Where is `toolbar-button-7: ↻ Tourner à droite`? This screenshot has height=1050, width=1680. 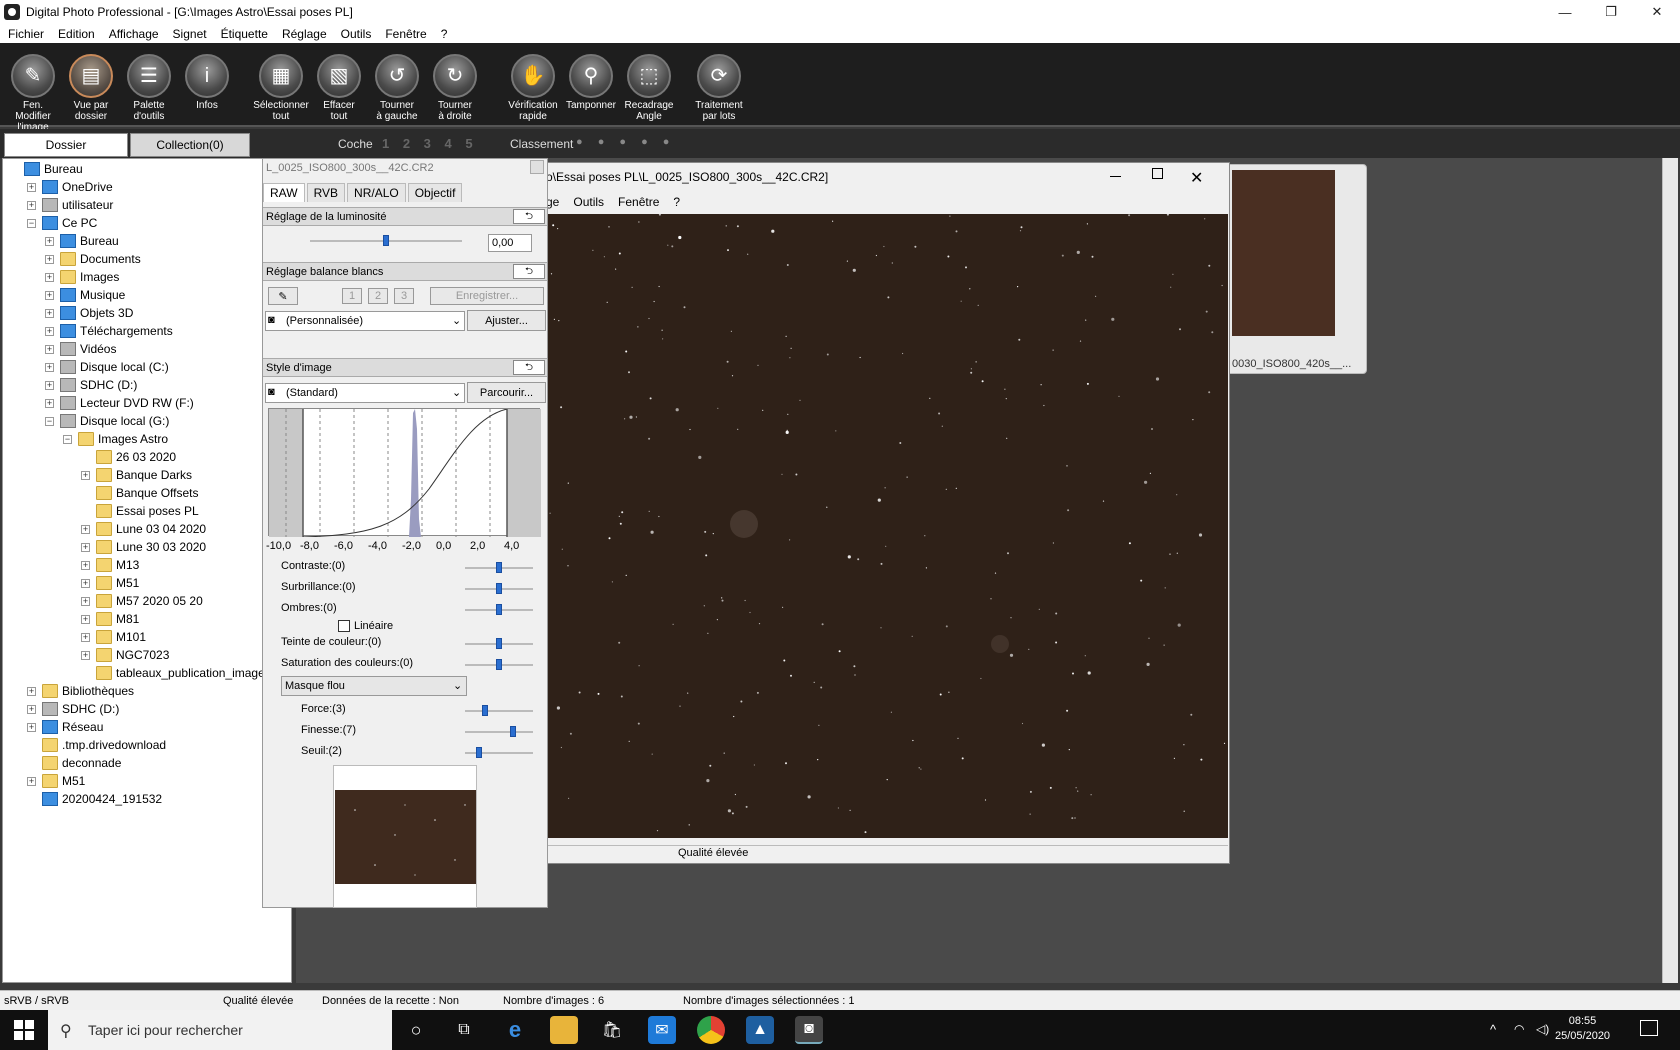
toolbar-button-7: ↻ Tourner à droite is located at coordinates (455, 85).